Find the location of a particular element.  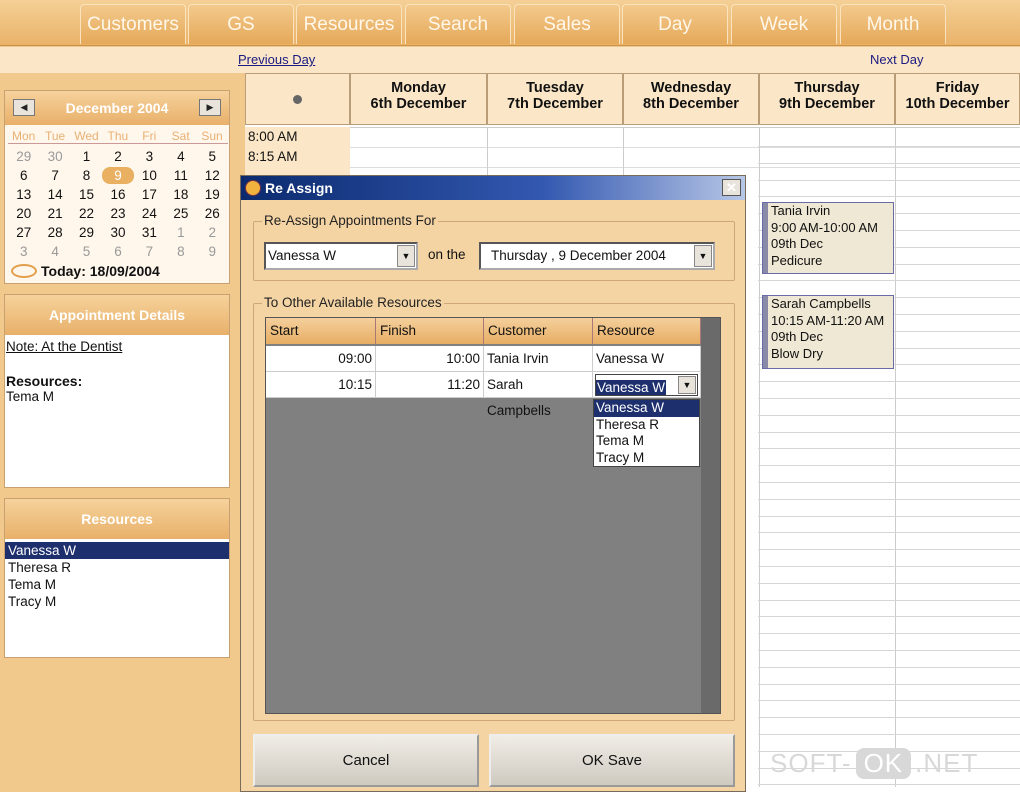

dropdown-option: Theresa R is located at coordinates (646, 425).